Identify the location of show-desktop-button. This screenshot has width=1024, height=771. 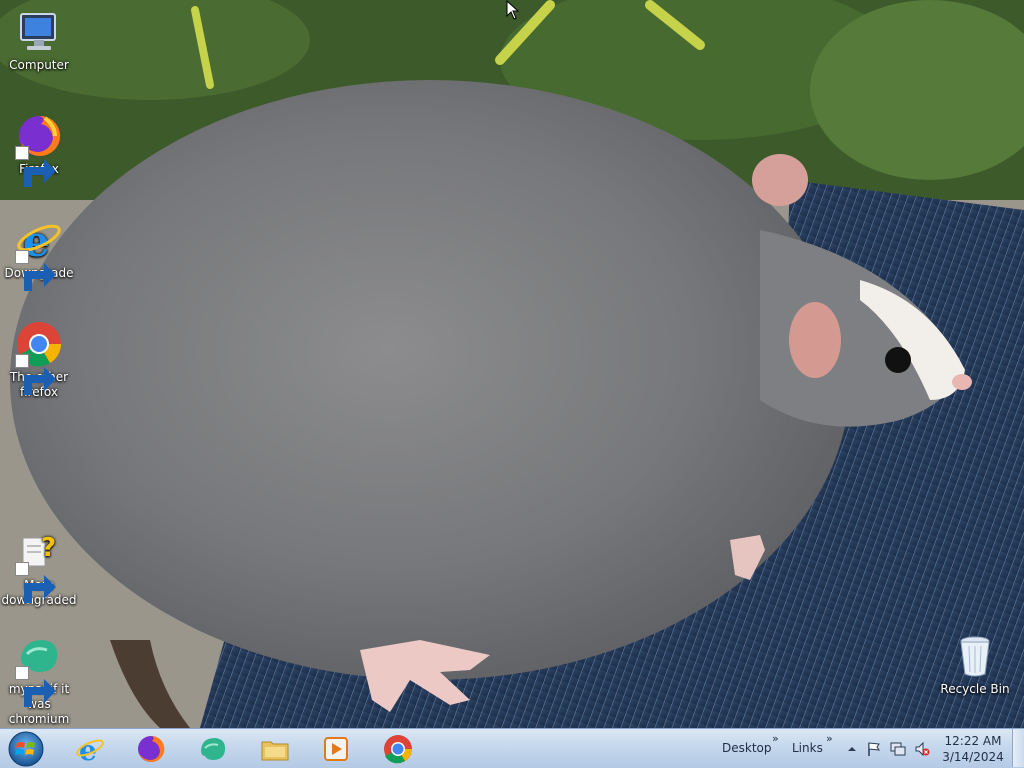
(1018, 748).